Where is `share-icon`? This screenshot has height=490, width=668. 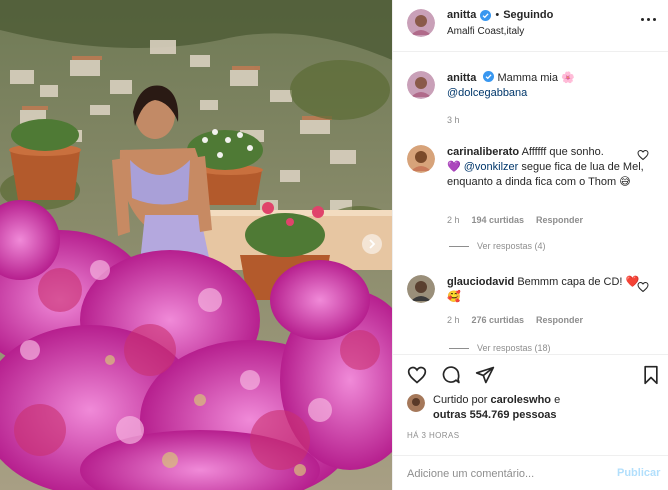
share-icon is located at coordinates (485, 375).